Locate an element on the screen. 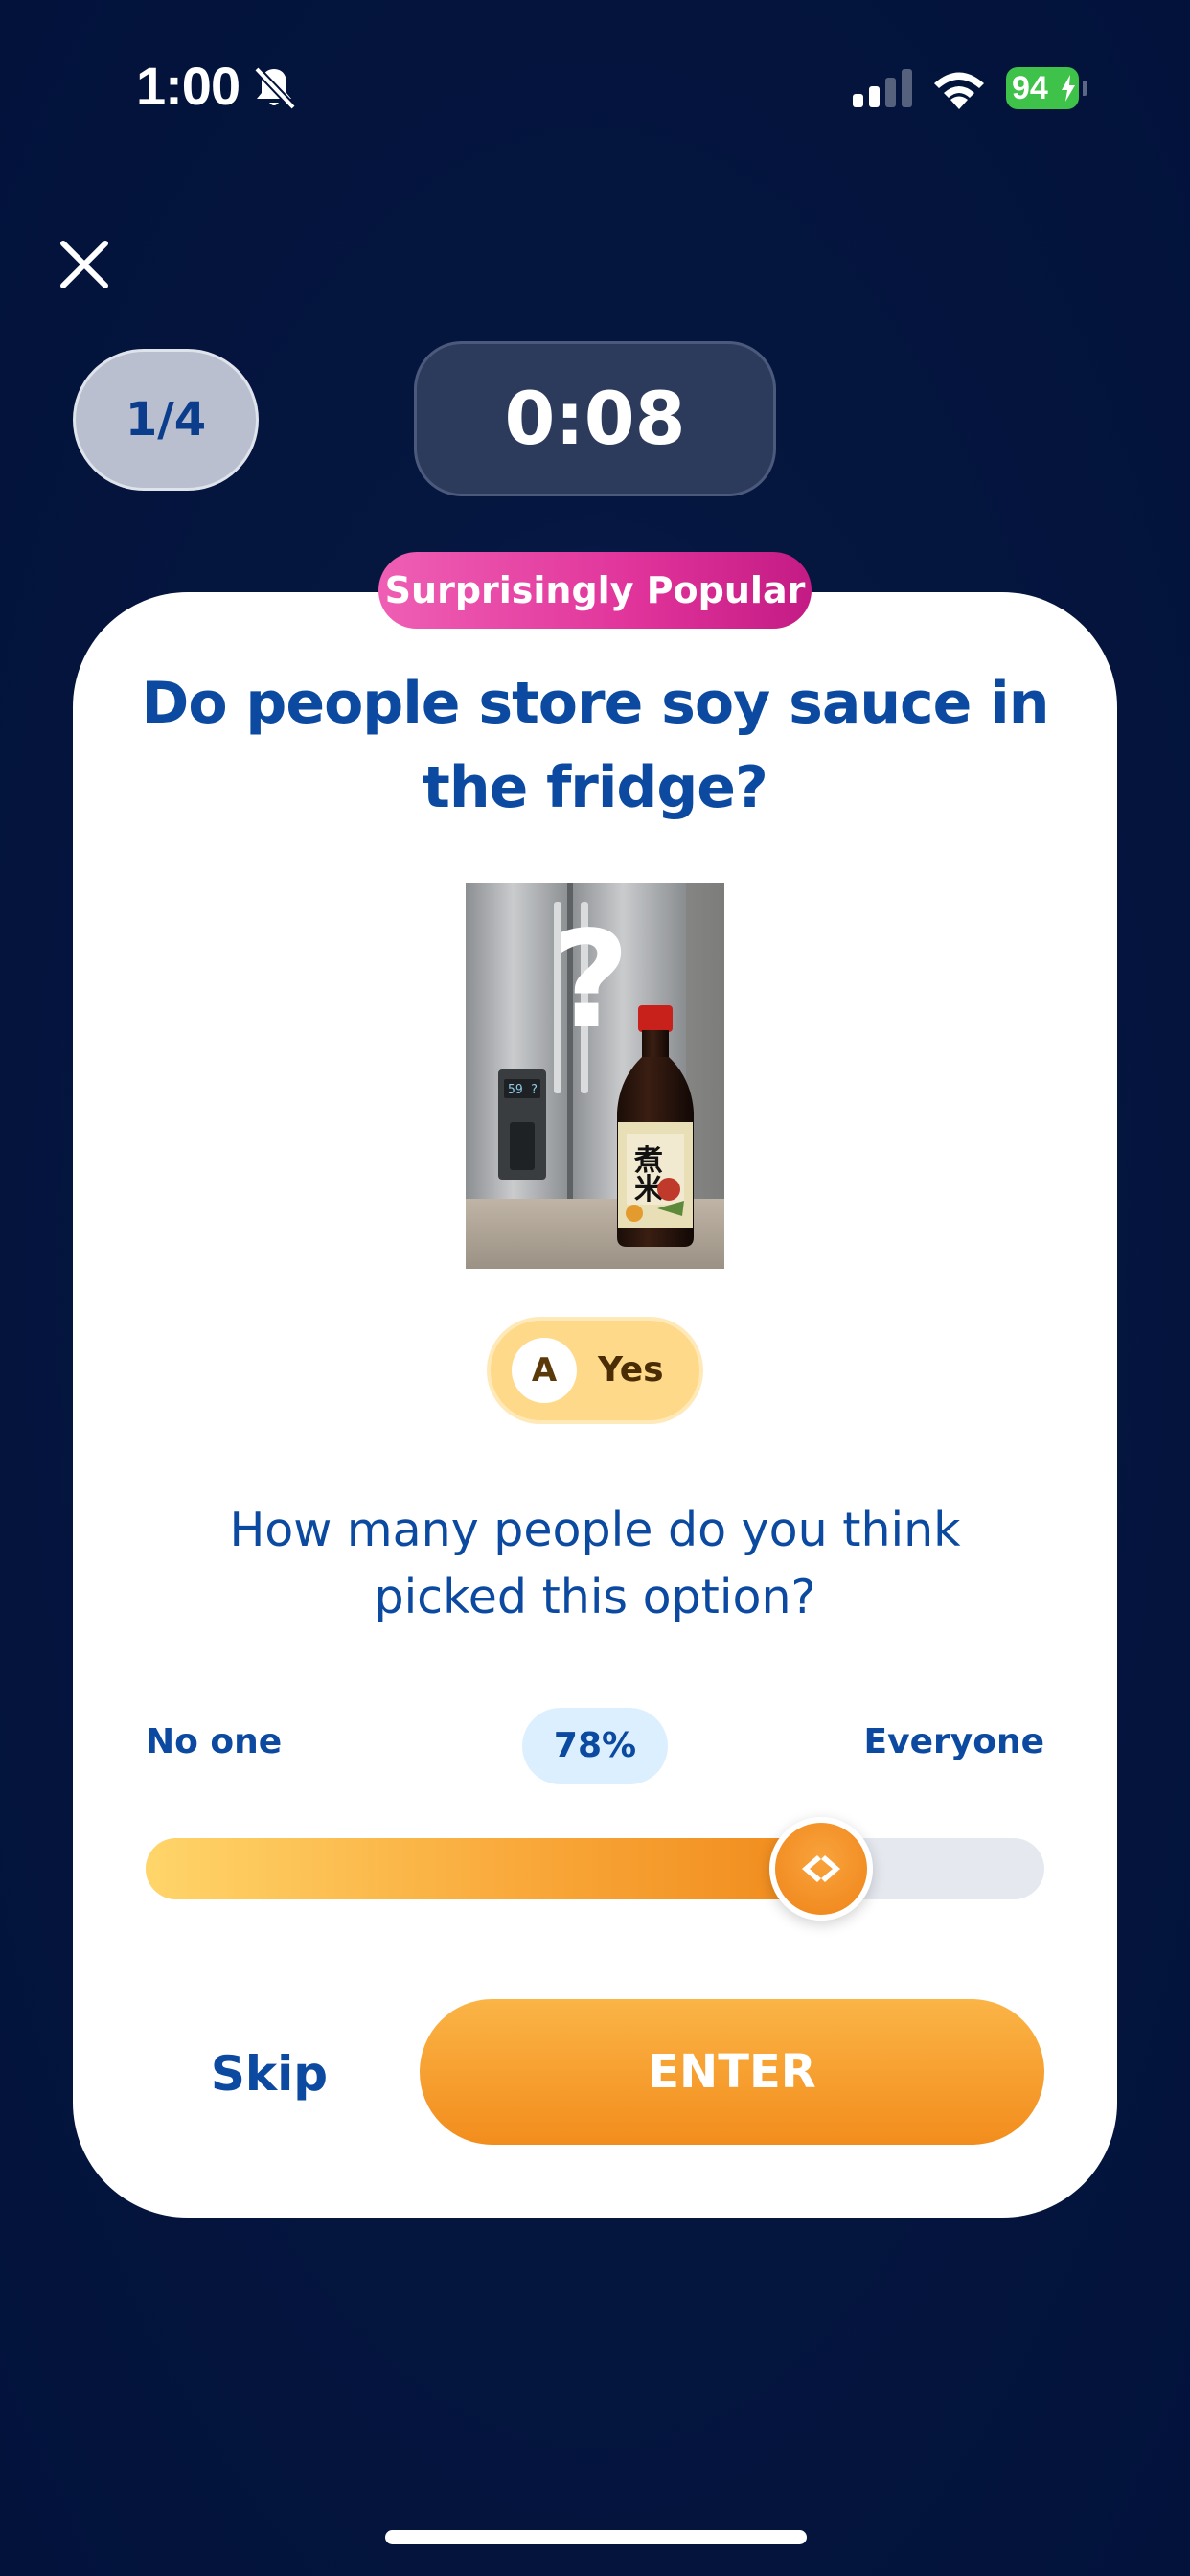 The height and width of the screenshot is (2576, 1190). answer-option-yes: A Yes is located at coordinates (595, 1370).